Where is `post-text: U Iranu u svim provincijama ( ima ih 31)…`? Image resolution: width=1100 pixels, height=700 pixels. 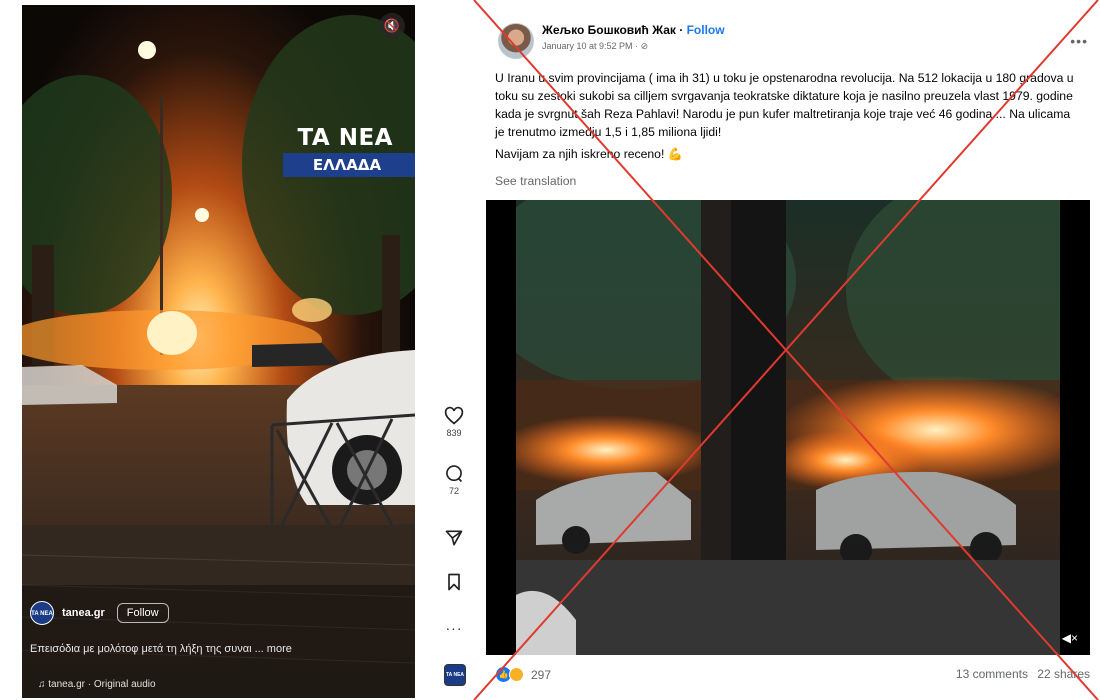 post-text: U Iranu u svim provincijama ( ima ih 31)… is located at coordinates (784, 105).